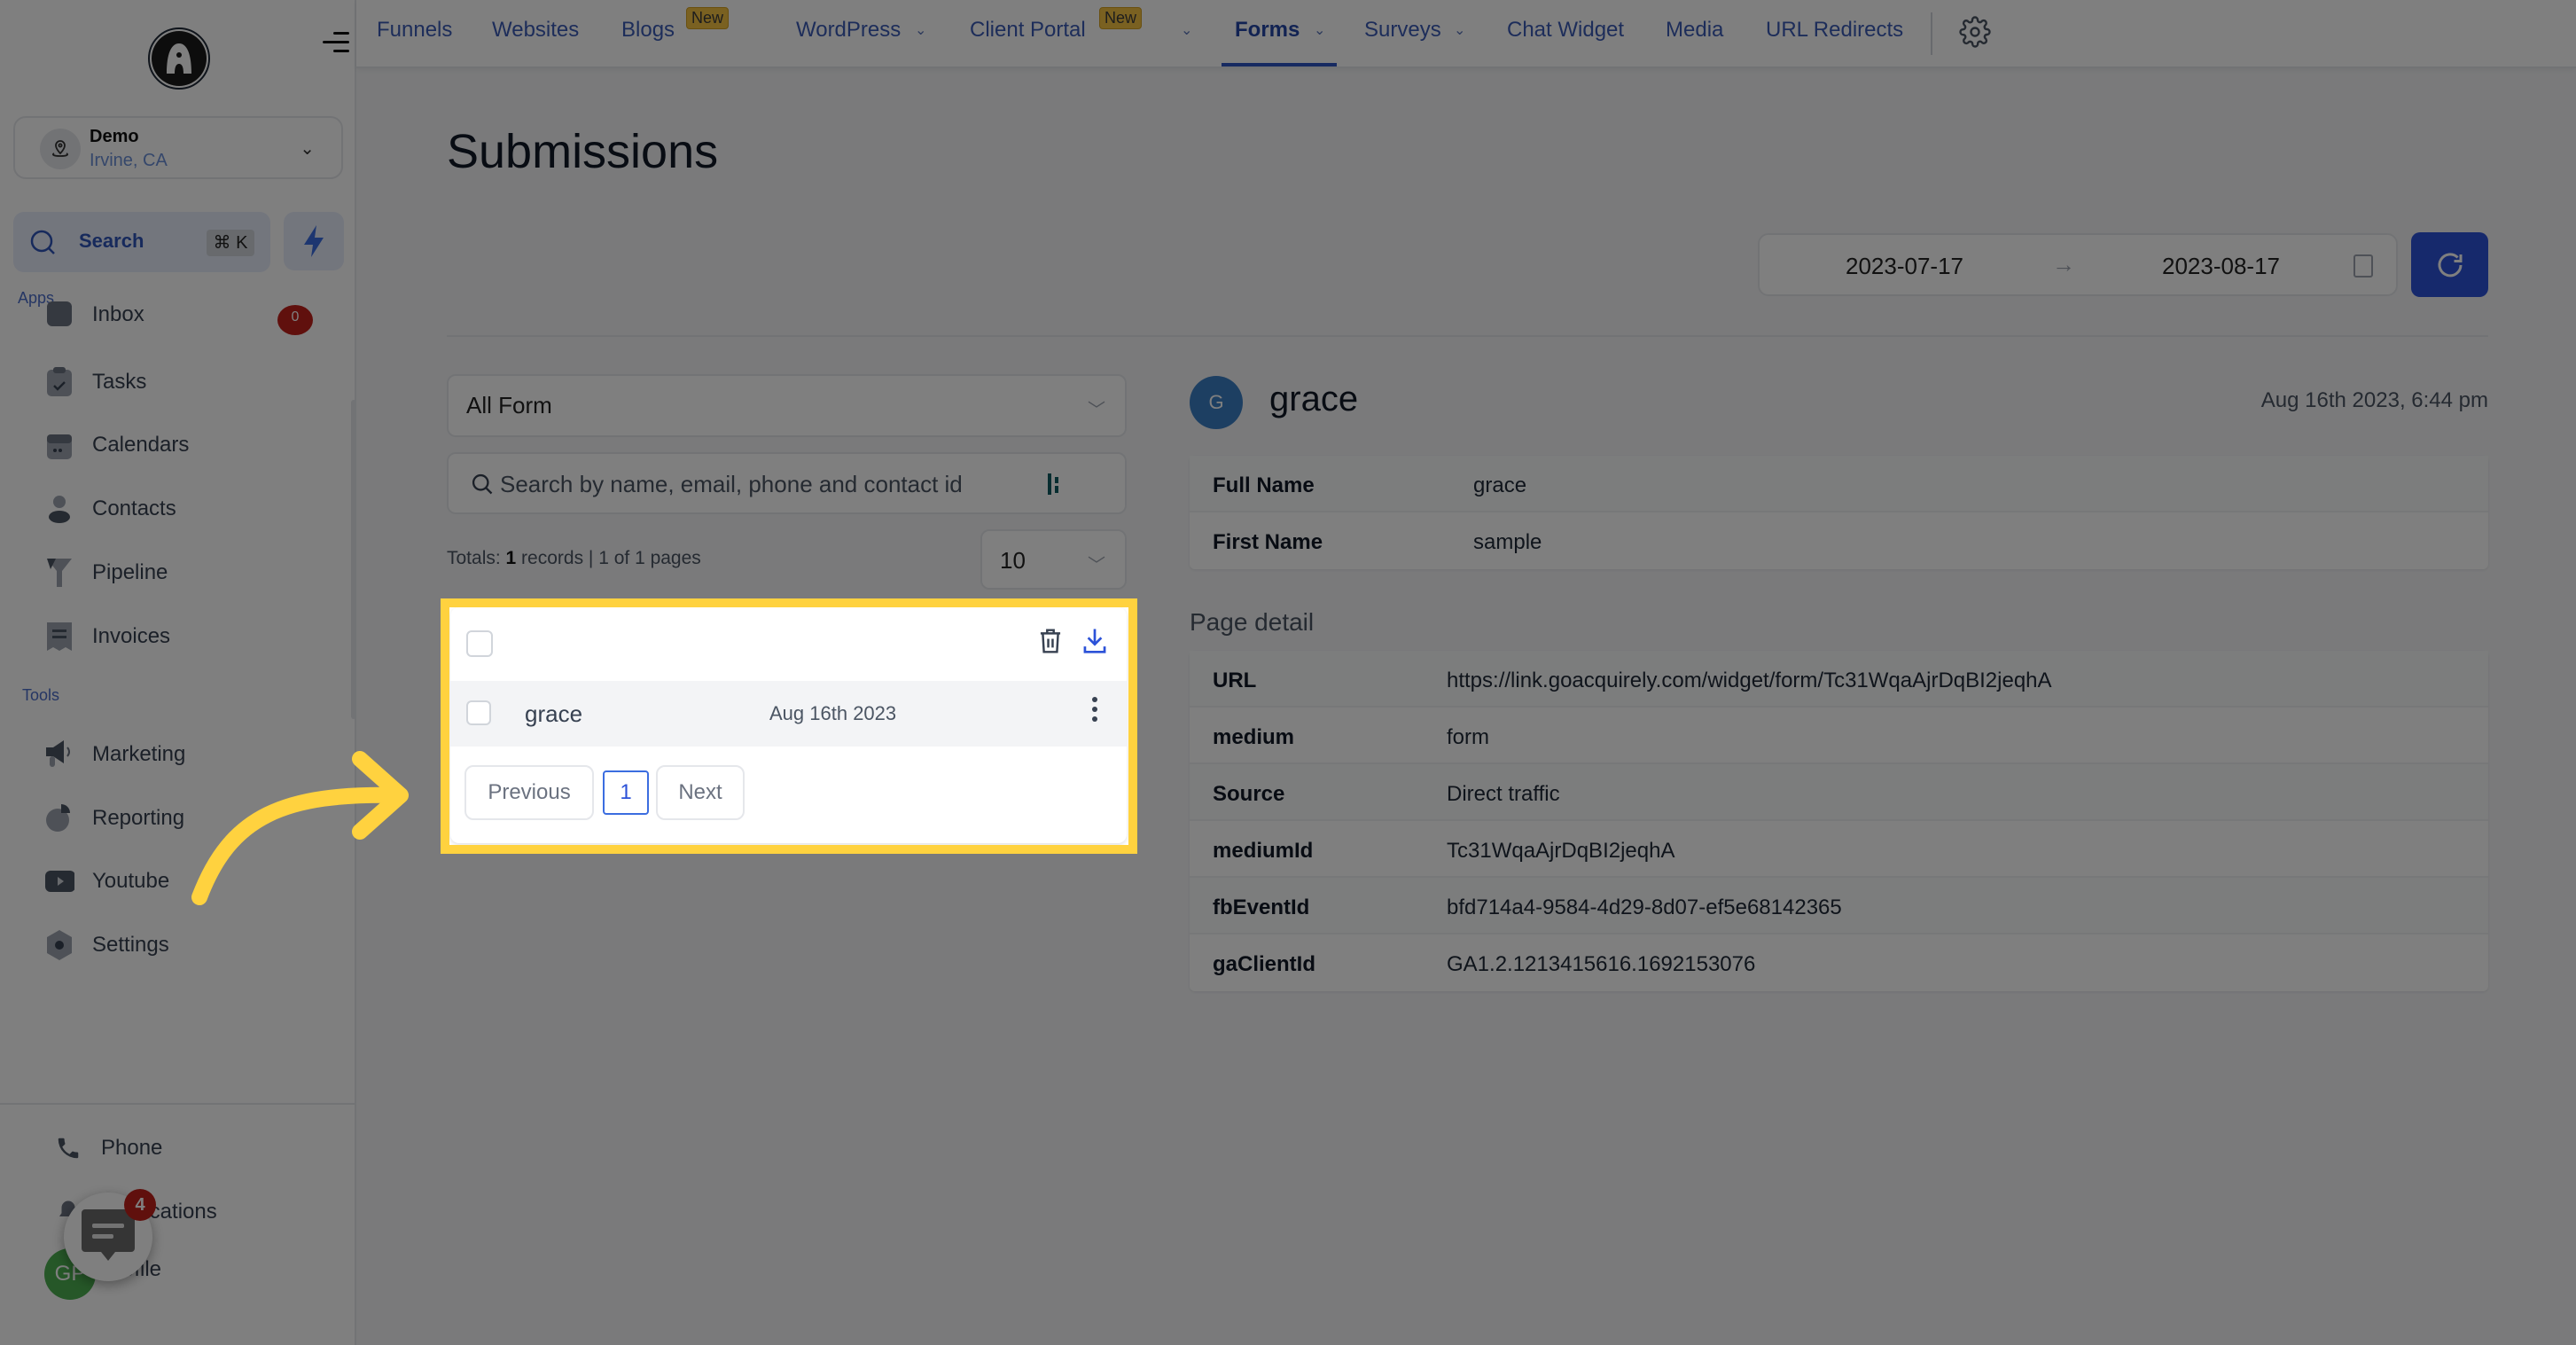 Image resolution: width=2576 pixels, height=1345 pixels. Describe the element at coordinates (1565, 31) in the screenshot. I see `tab-chat-widget: Chat Widget` at that location.